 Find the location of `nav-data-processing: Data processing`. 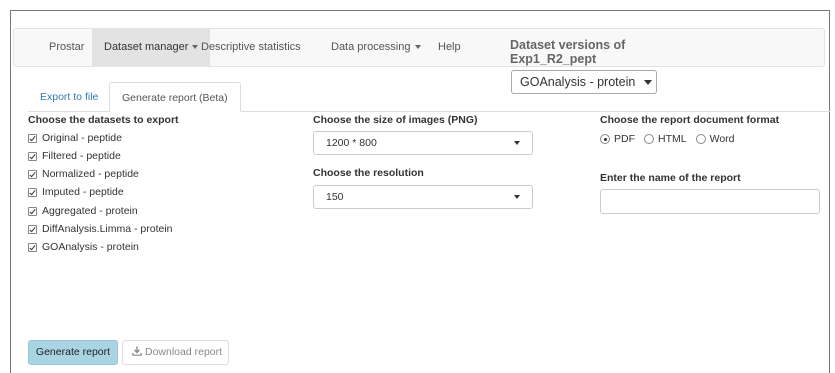

nav-data-processing: Data processing is located at coordinates (376, 47).